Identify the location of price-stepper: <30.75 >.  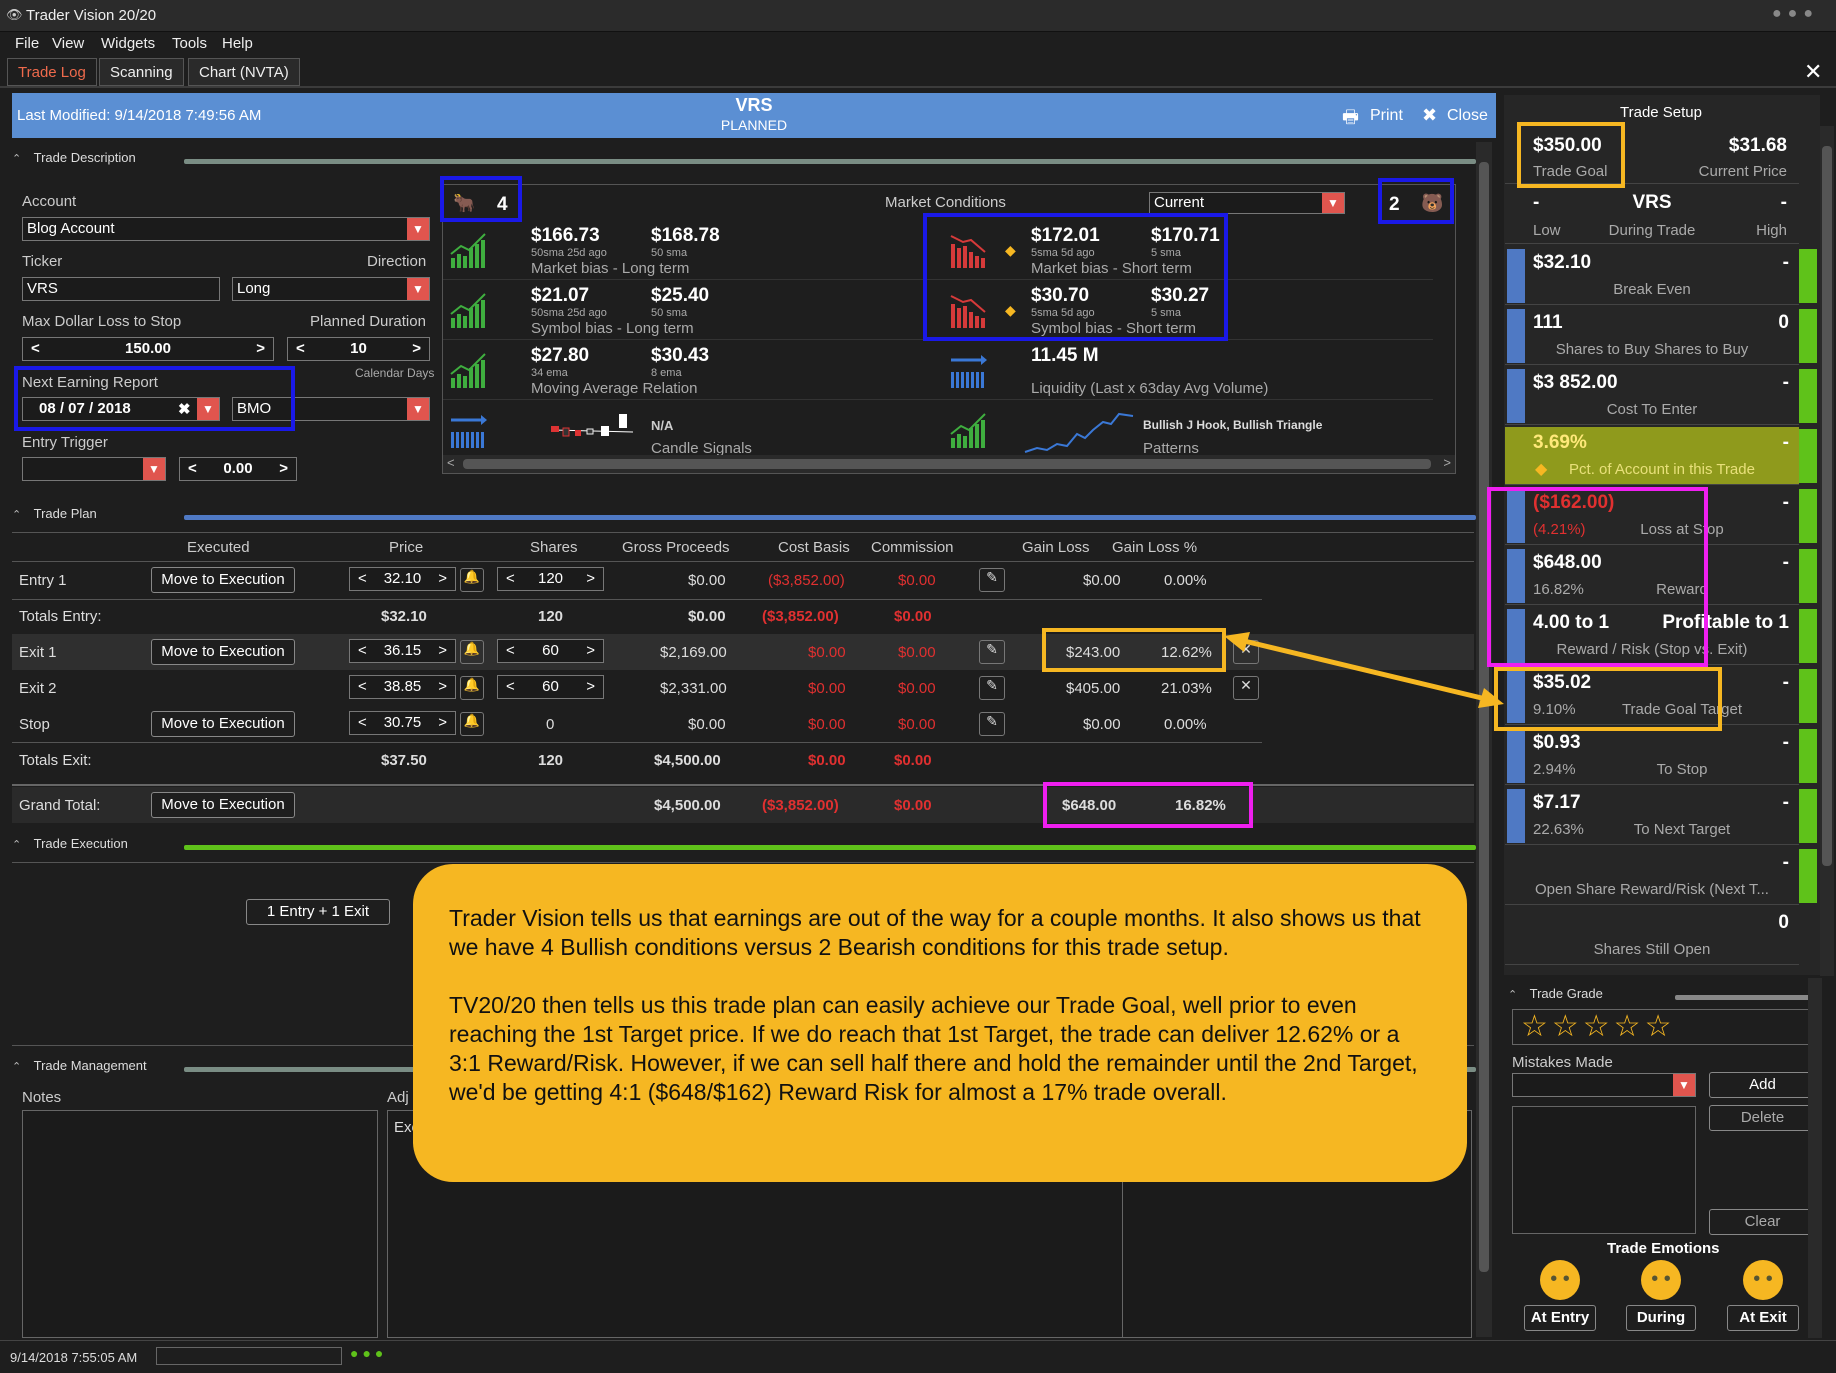
(402, 723).